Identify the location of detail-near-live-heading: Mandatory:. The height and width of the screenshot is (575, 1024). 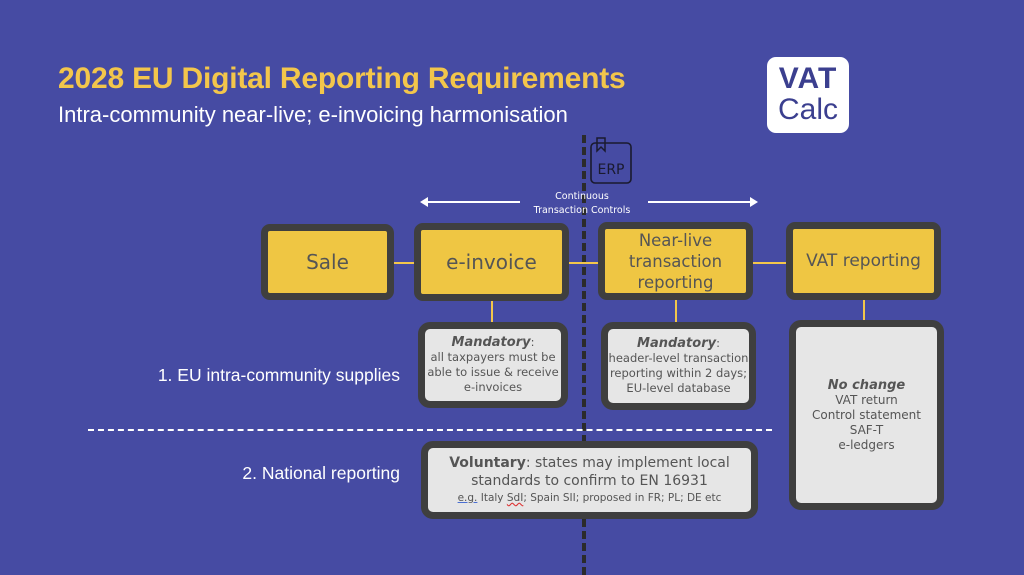
(678, 343).